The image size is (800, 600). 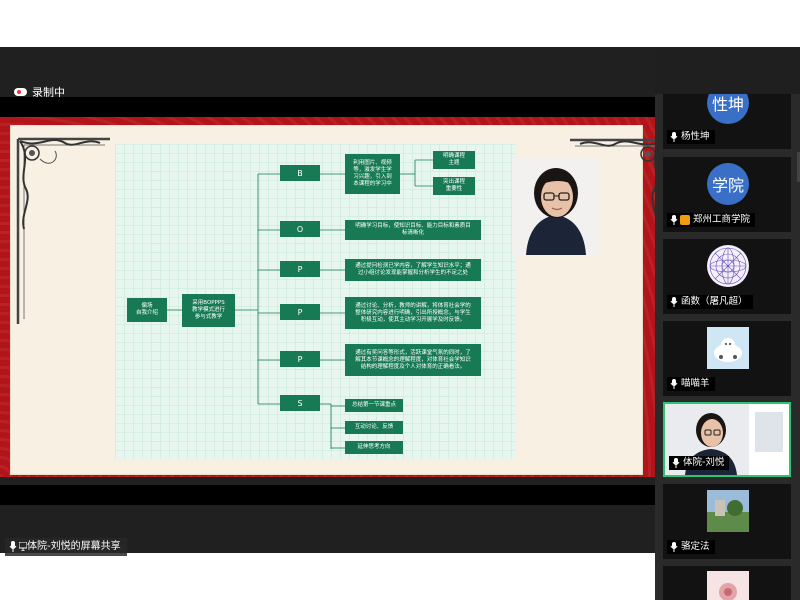 I want to click on participant-name-tag: 郑州工商学院, so click(x=711, y=220).